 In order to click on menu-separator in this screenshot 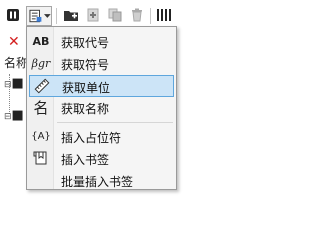, I will do `click(115, 122)`.